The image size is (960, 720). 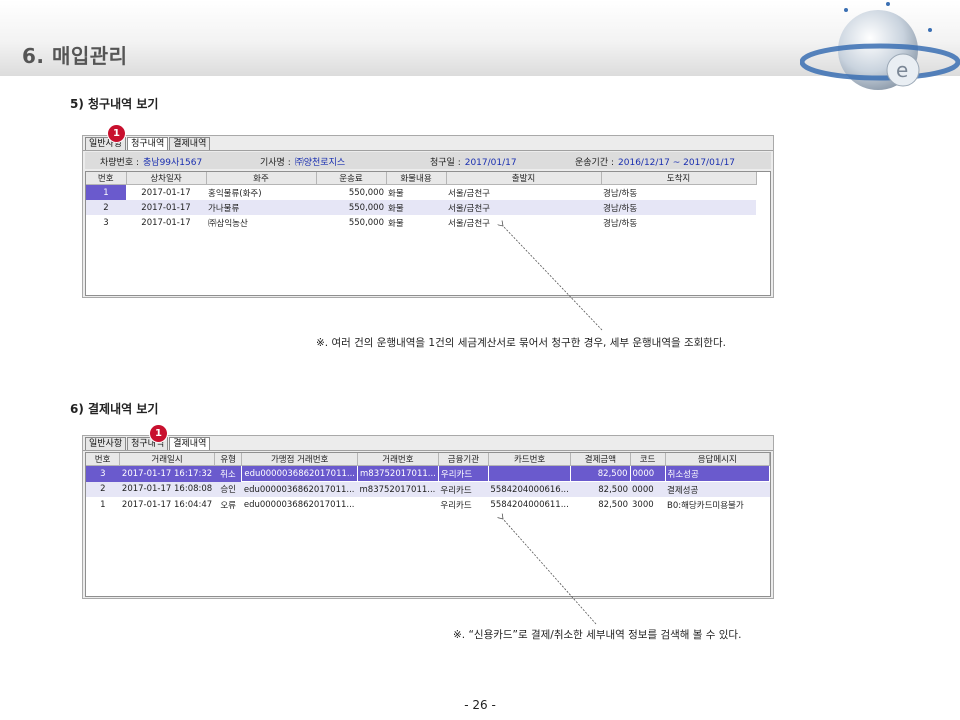 What do you see at coordinates (550, 572) in the screenshot?
I see `payment-leader-line` at bounding box center [550, 572].